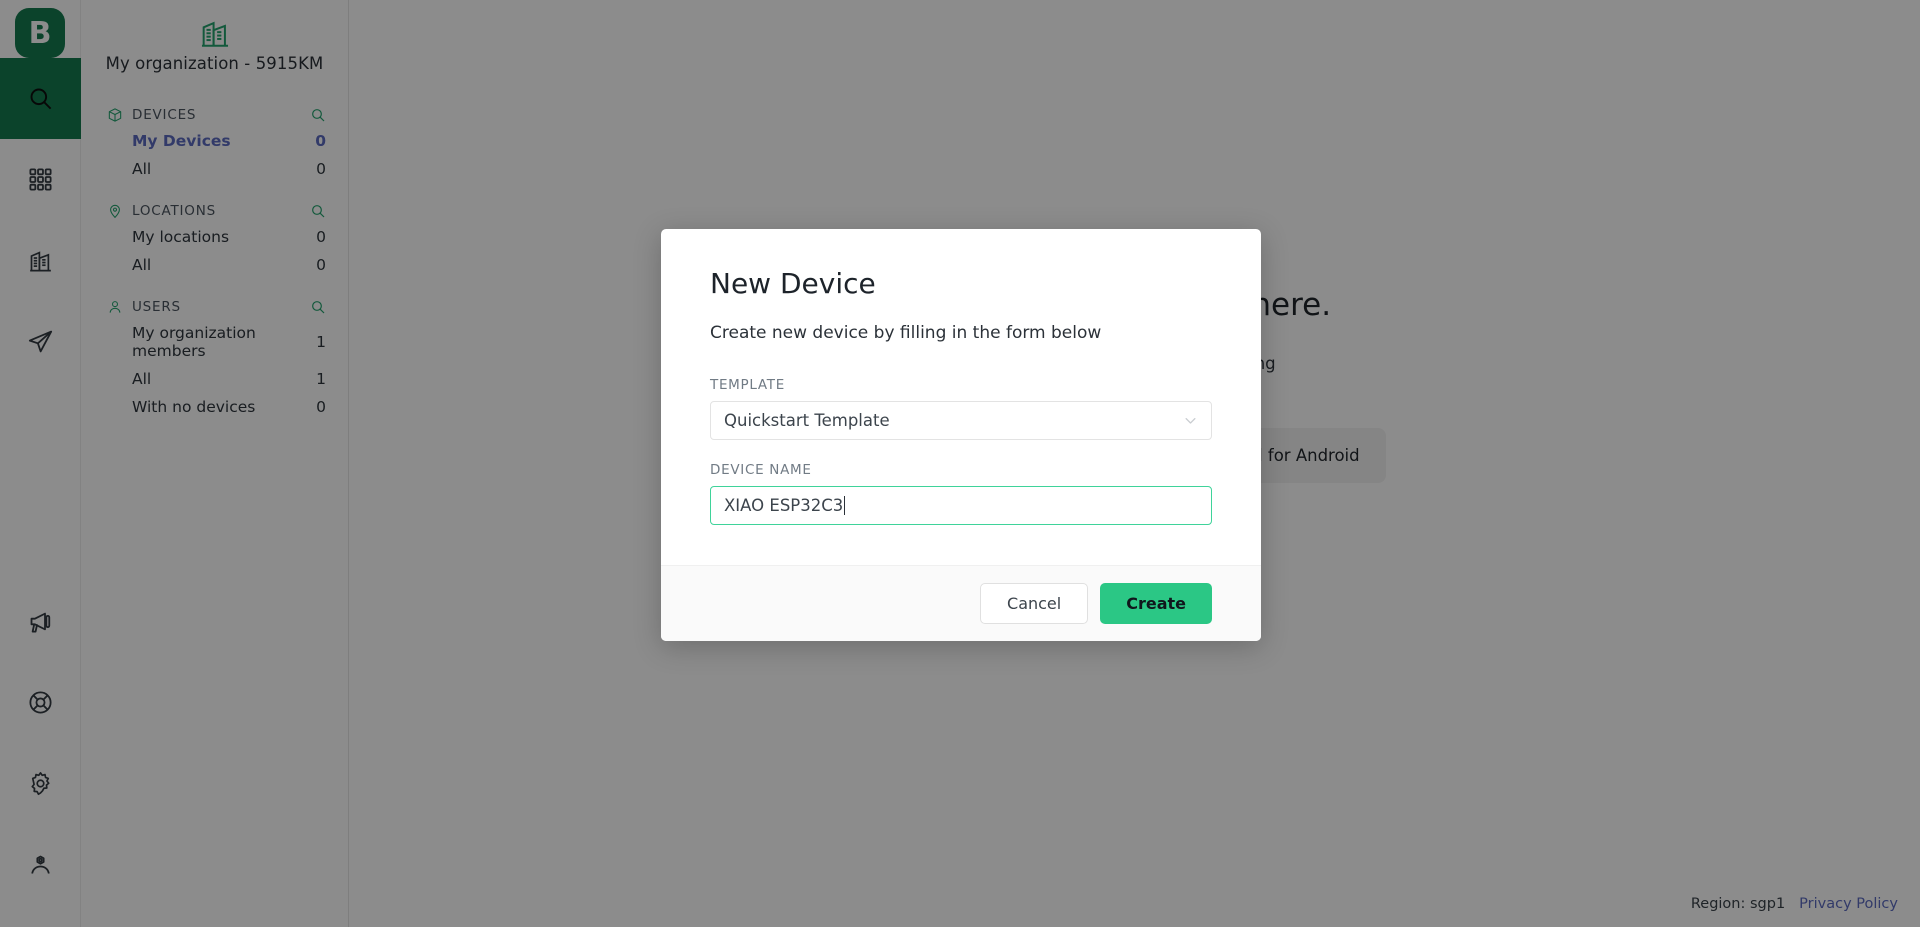 This screenshot has width=1920, height=927. Describe the element at coordinates (793, 283) in the screenshot. I see `modal-title: New Device` at that location.